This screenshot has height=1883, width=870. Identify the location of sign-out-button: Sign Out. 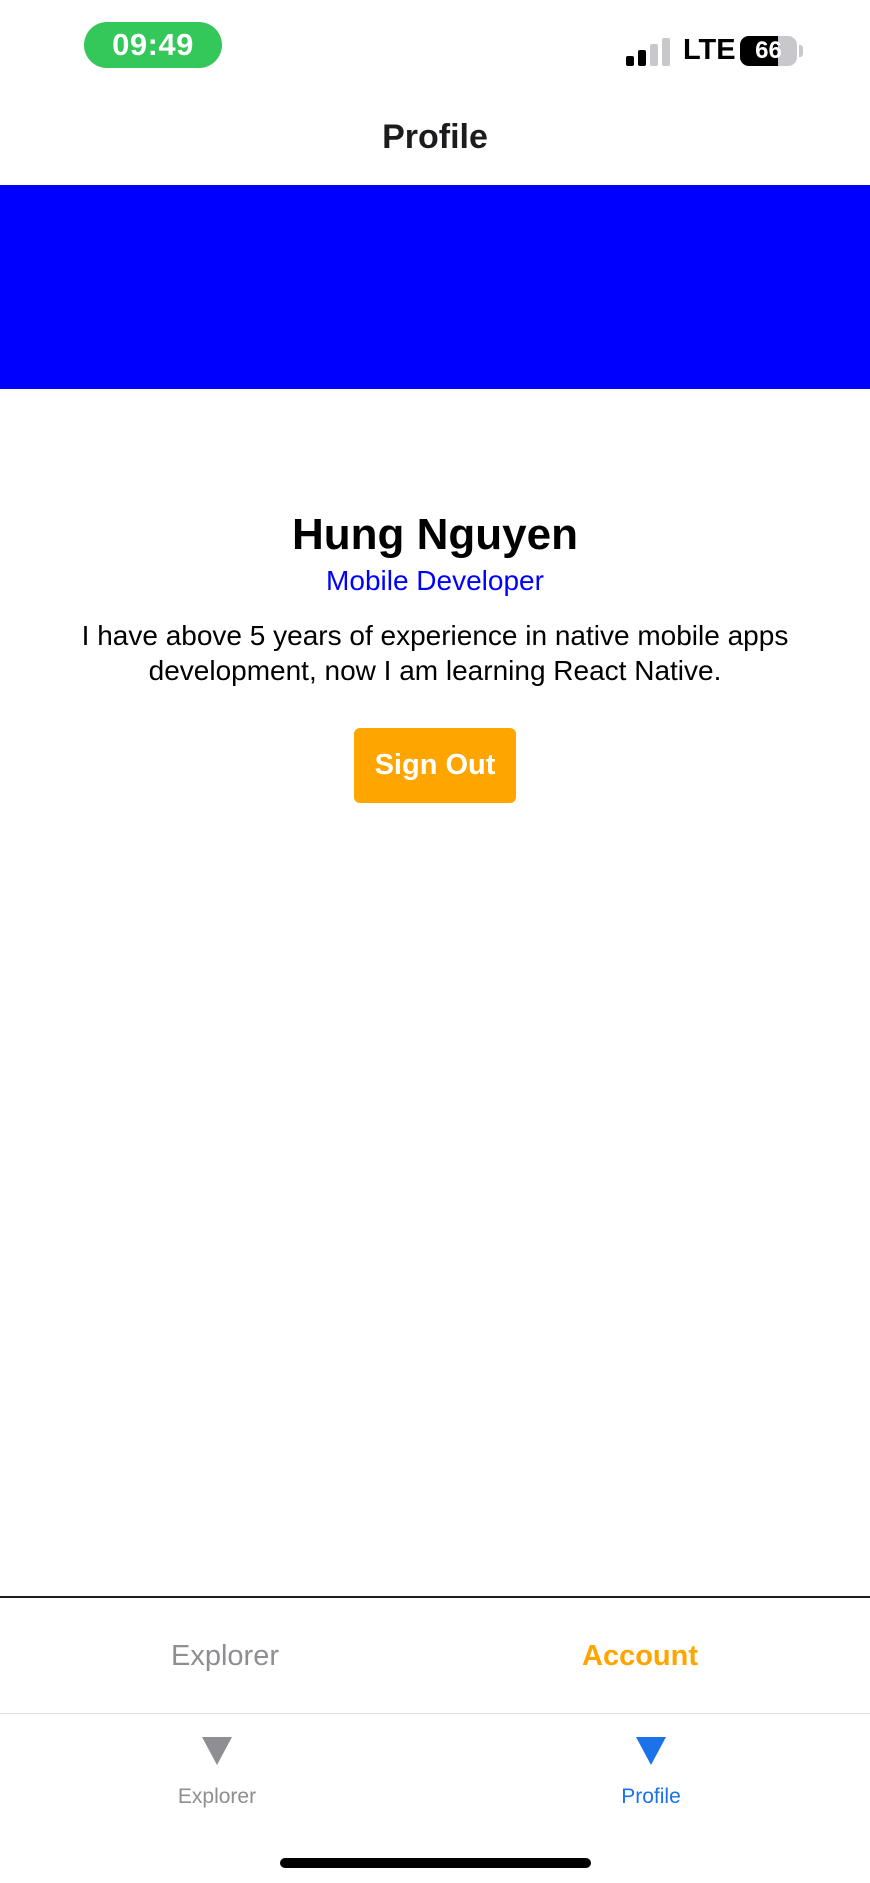
(435, 765).